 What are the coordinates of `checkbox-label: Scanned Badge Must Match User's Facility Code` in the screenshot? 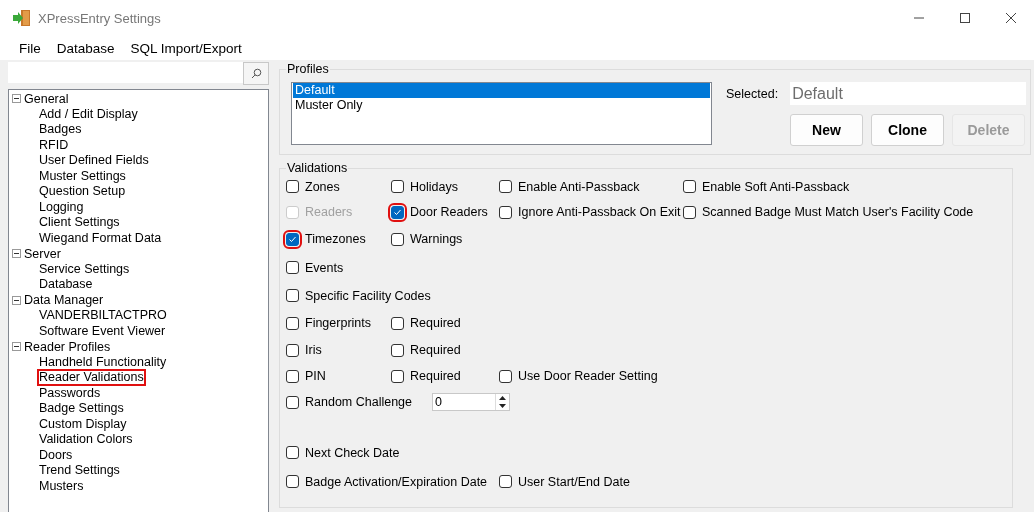 It's located at (838, 212).